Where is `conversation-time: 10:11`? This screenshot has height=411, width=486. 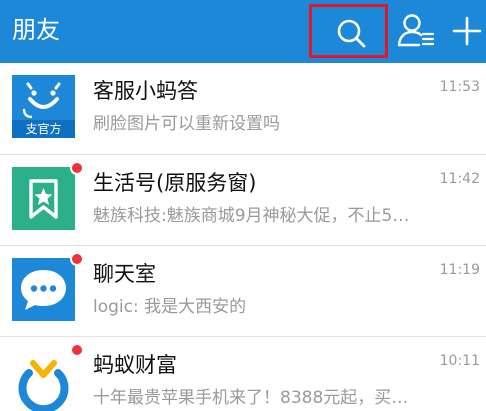 conversation-time: 10:11 is located at coordinates (459, 361).